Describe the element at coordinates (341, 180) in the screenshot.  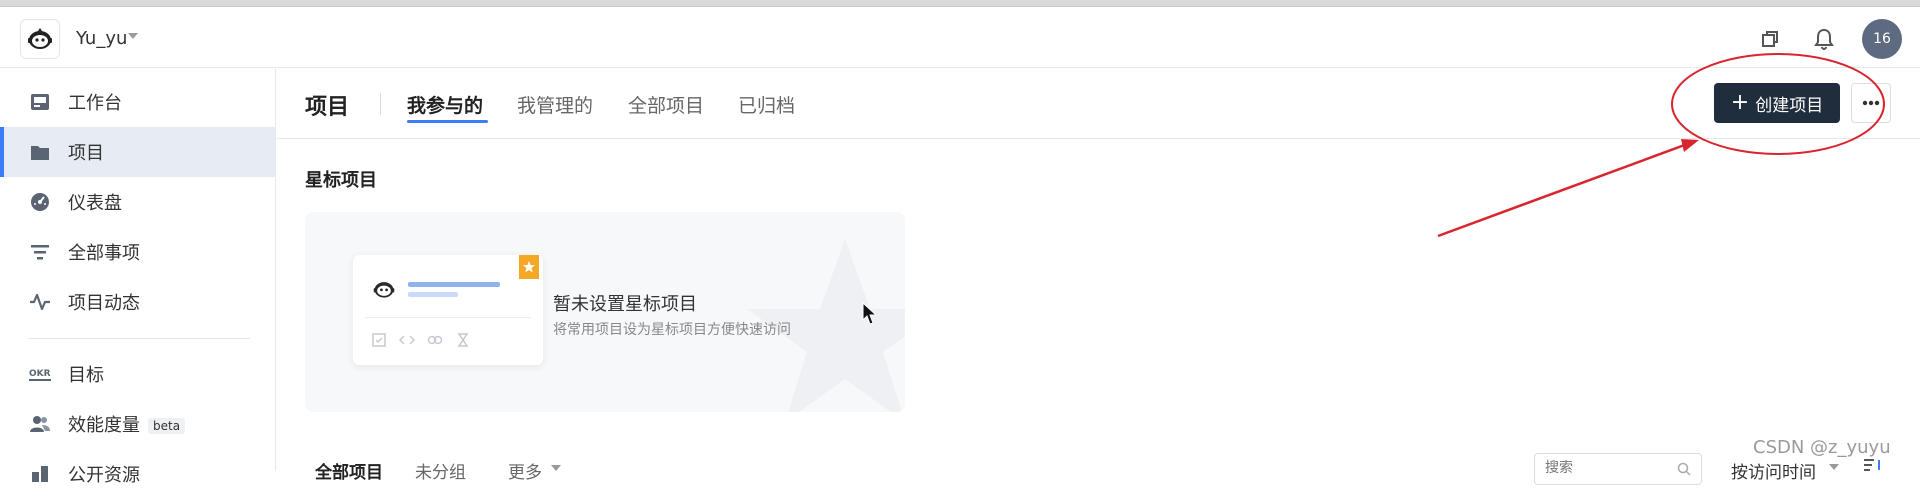
I see `starred-section-title: 星标项目` at that location.